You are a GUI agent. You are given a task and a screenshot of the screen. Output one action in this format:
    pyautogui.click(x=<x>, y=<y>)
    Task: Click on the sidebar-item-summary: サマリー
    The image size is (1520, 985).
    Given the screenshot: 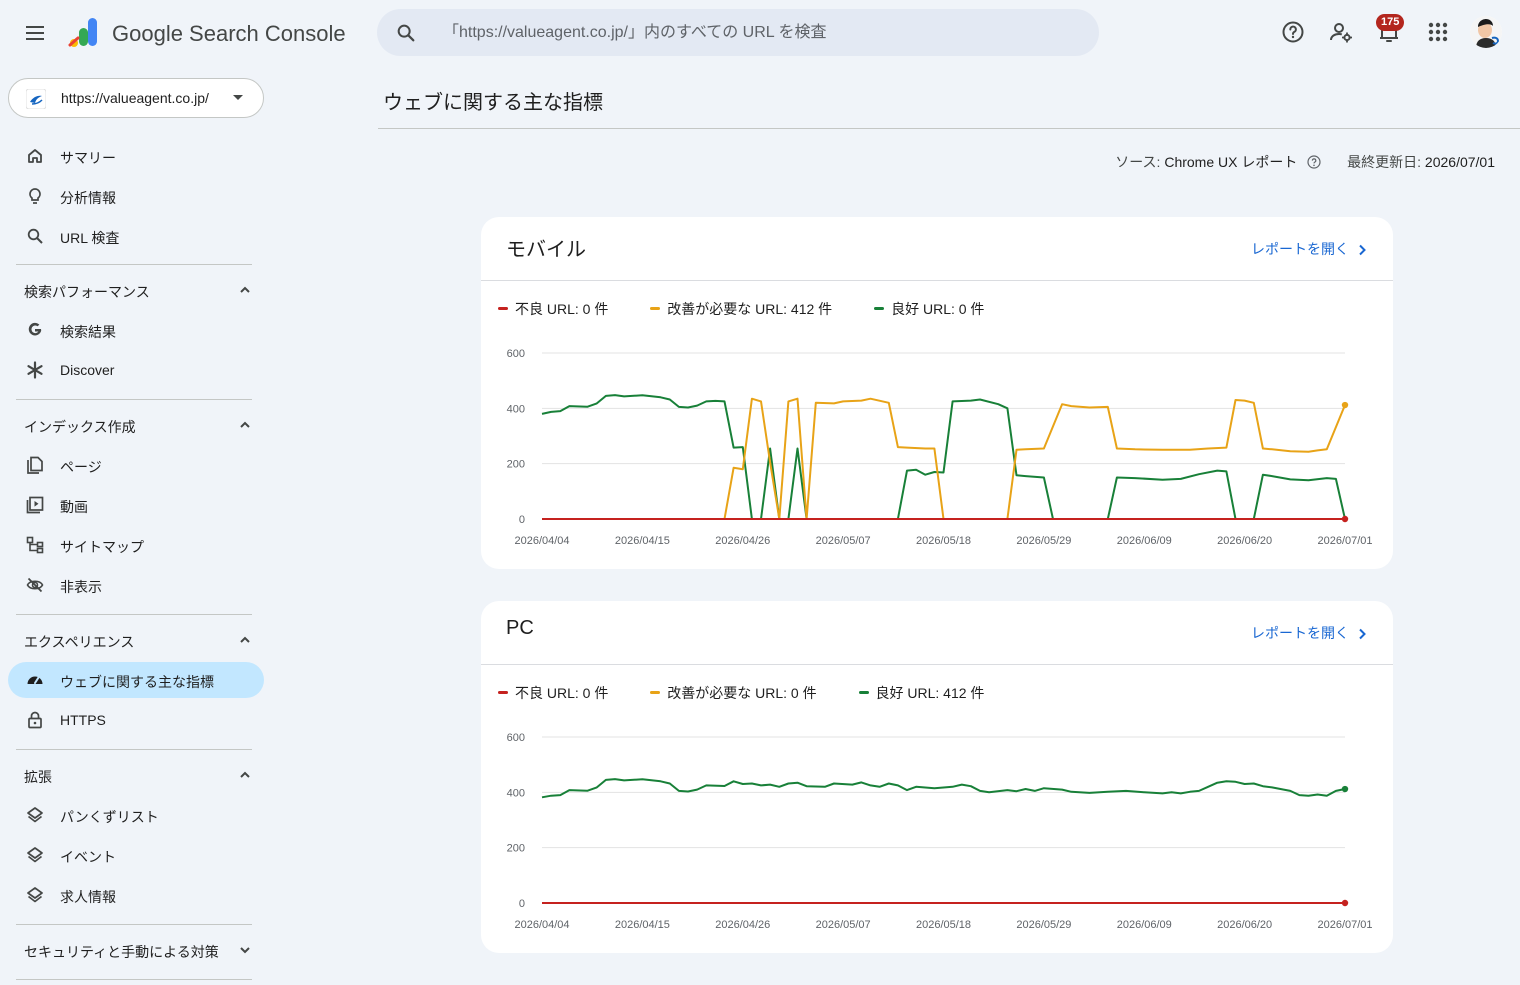 What is the action you would take?
    pyautogui.click(x=136, y=156)
    